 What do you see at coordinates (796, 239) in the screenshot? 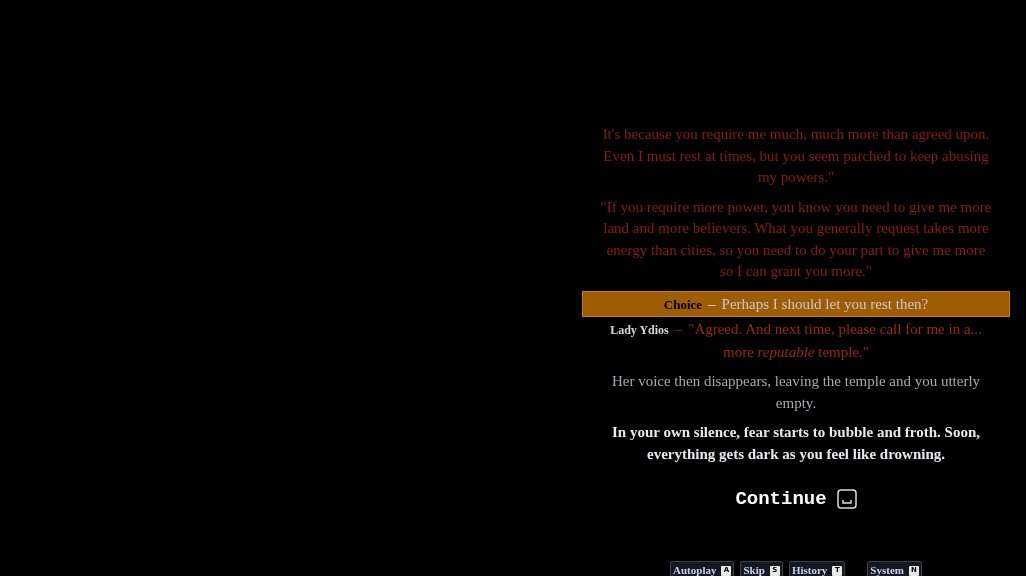
I see `dialogue-text: "If you require more power, you know you need to give me more land and more believers. What you generally request takes more energy than cities, so you need to do your part to give me more so I can grant you more."` at bounding box center [796, 239].